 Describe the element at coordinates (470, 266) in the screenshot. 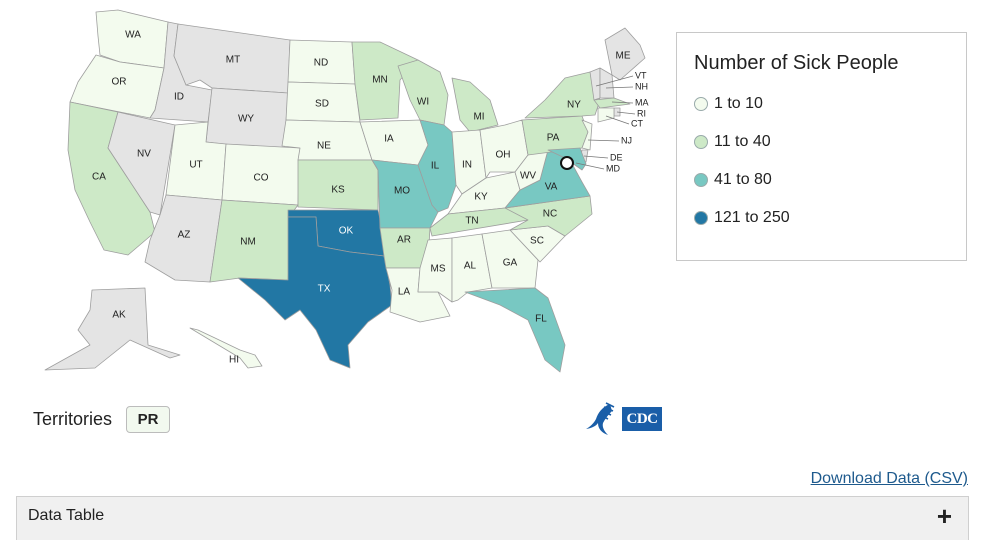

I see `state-label: AL` at that location.